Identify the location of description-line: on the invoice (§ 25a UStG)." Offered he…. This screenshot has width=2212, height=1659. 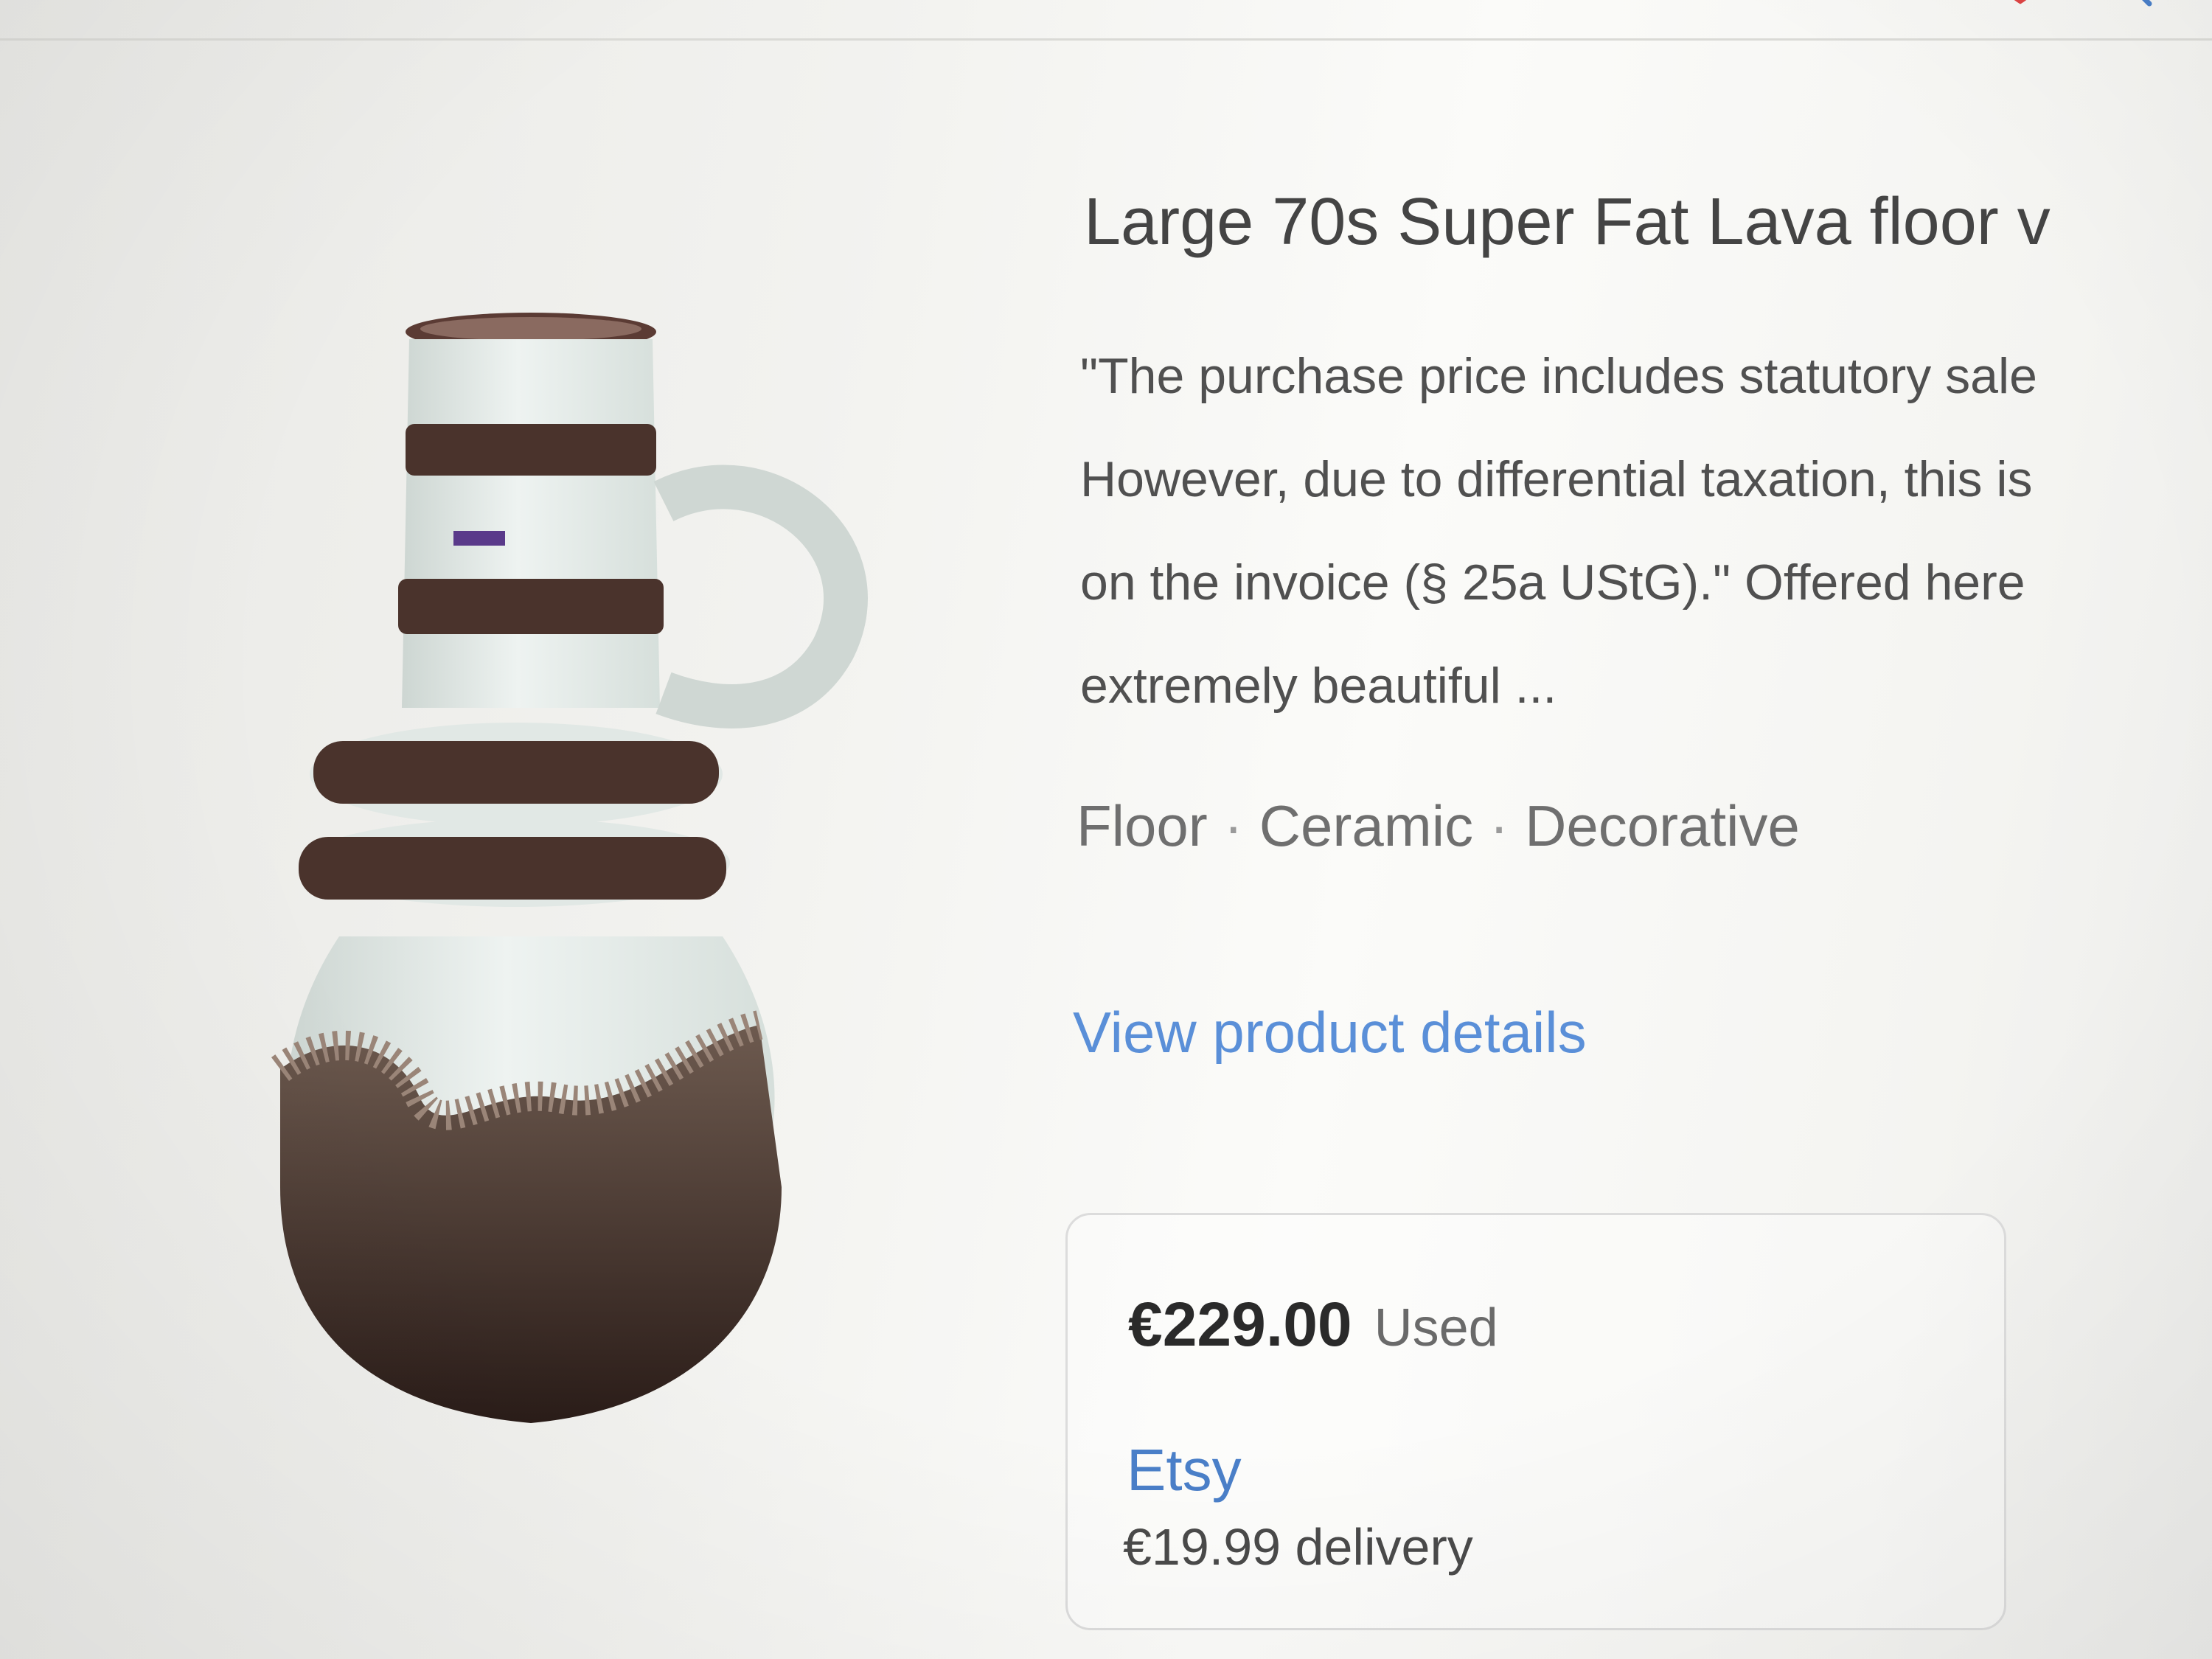
(1552, 582).